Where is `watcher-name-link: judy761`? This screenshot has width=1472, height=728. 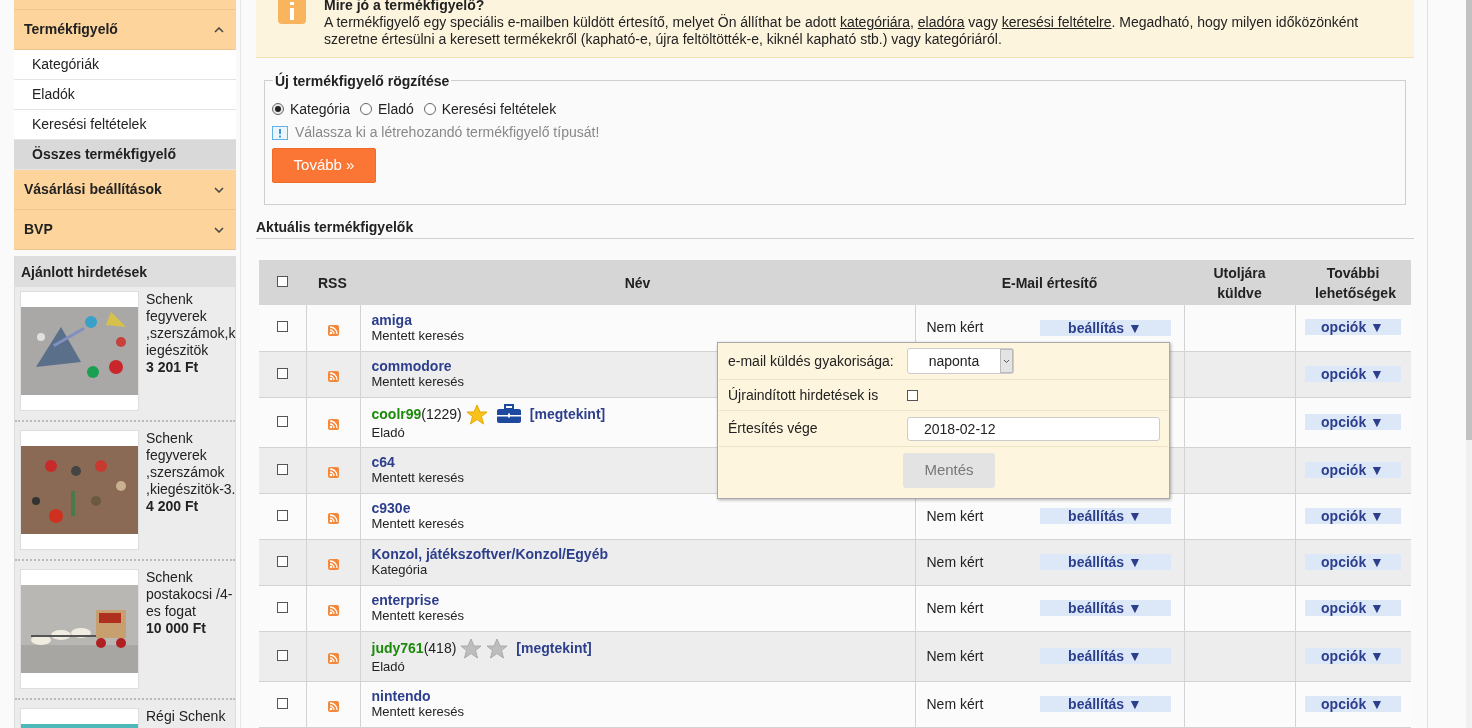
watcher-name-link: judy761 is located at coordinates (397, 648).